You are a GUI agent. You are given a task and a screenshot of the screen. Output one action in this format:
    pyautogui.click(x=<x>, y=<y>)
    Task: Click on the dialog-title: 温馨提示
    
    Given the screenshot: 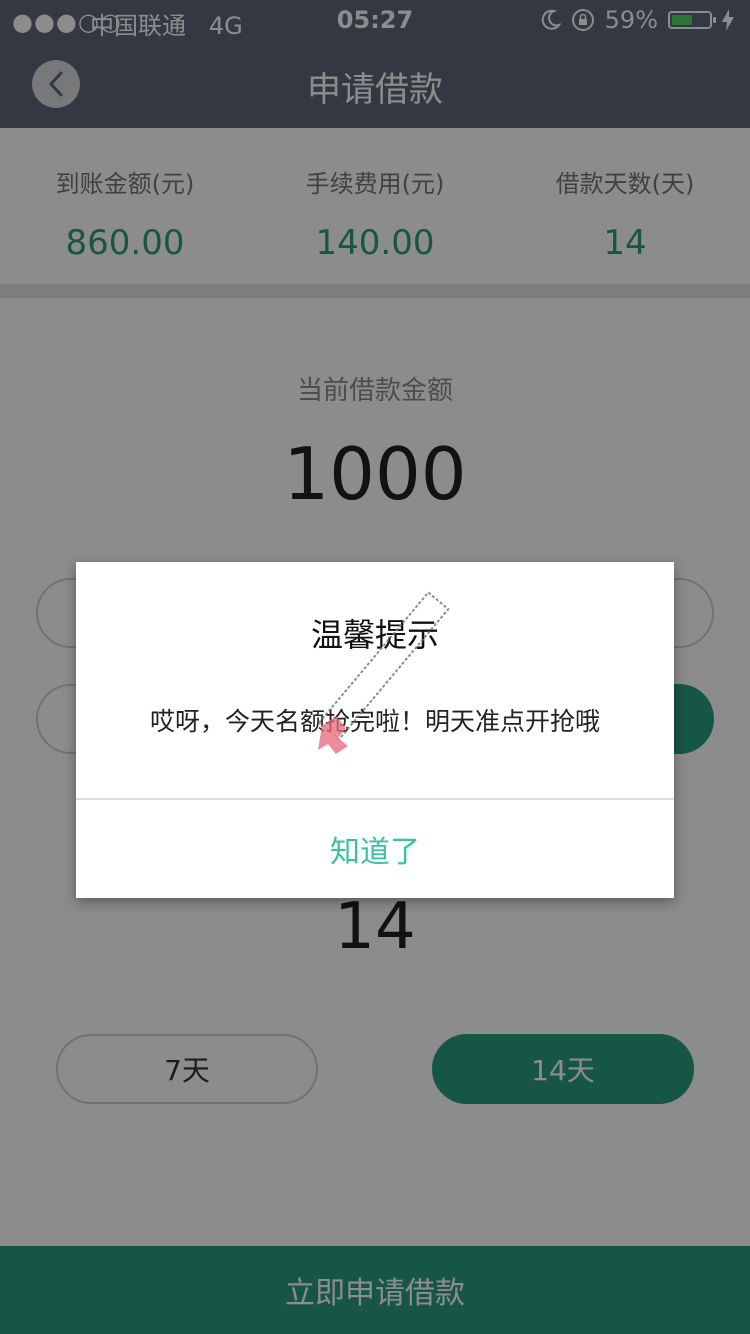 What is the action you would take?
    pyautogui.click(x=374, y=635)
    